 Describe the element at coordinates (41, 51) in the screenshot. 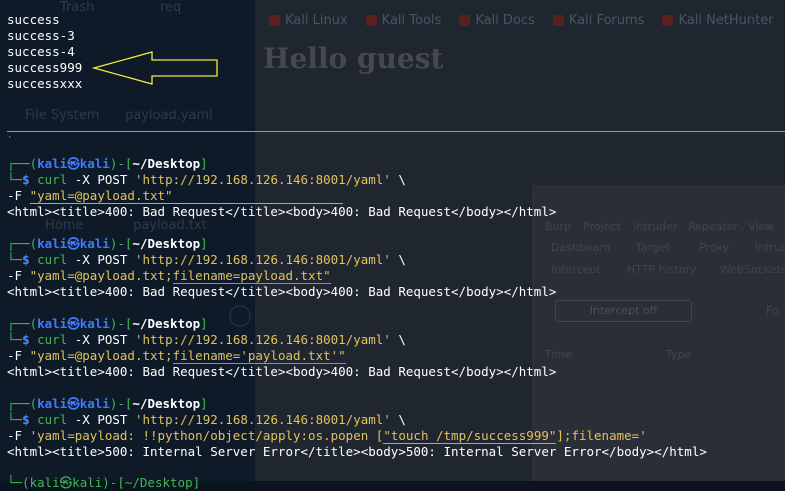

I see `output-line: success-4` at that location.